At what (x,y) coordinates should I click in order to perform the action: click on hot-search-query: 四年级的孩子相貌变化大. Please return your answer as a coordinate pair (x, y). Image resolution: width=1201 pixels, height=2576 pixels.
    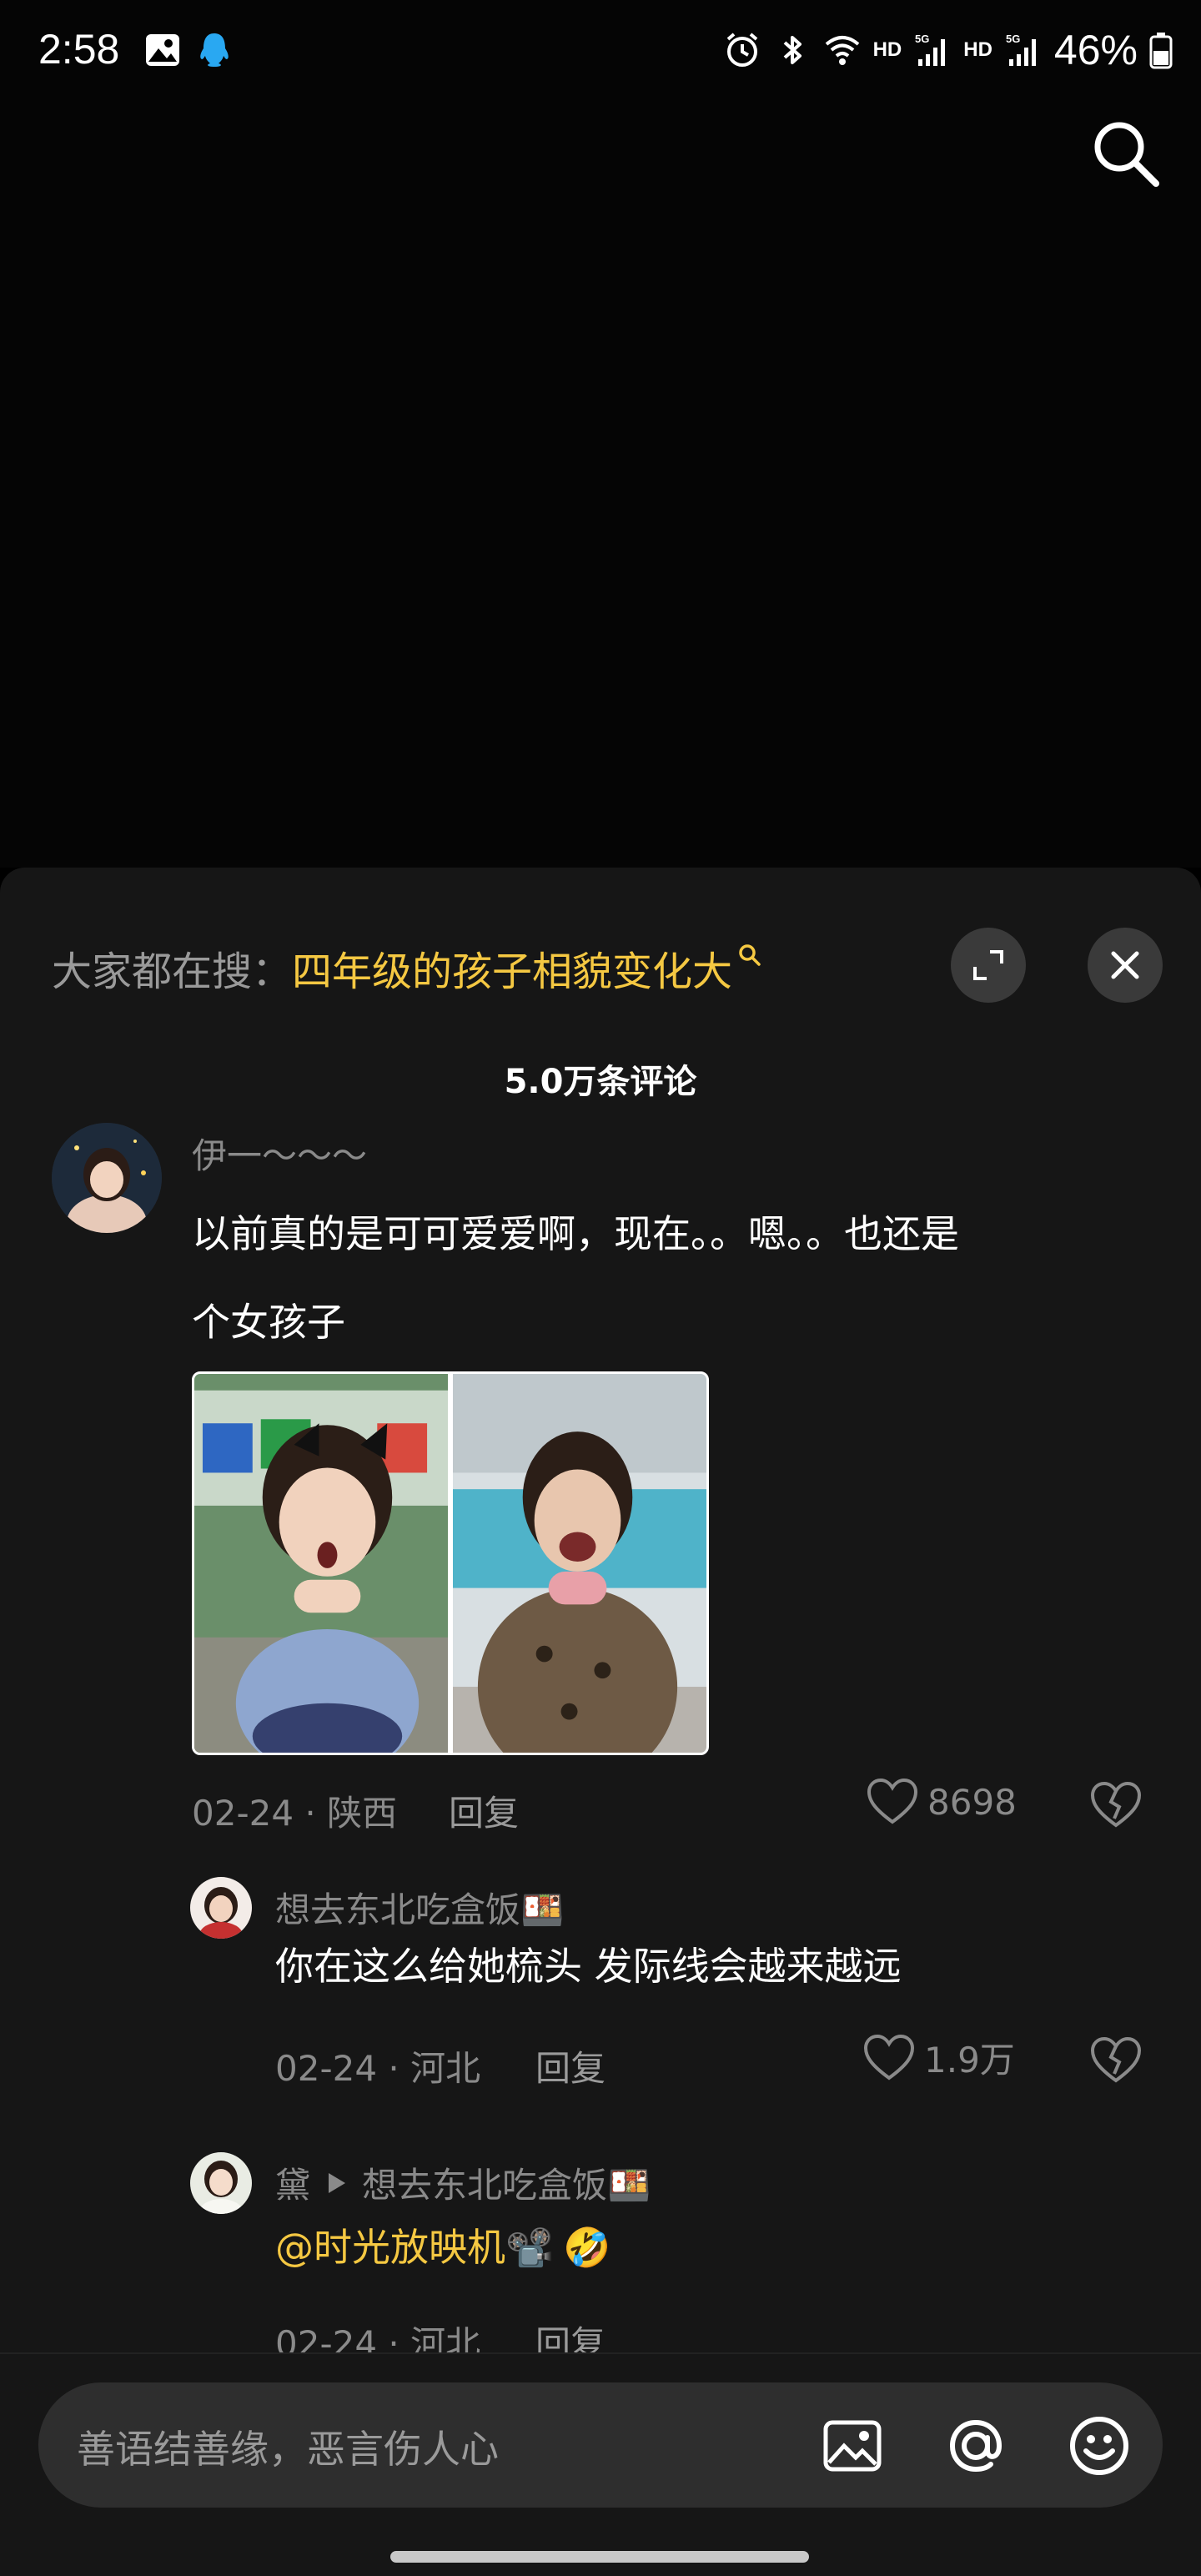
    Looking at the image, I should click on (512, 967).